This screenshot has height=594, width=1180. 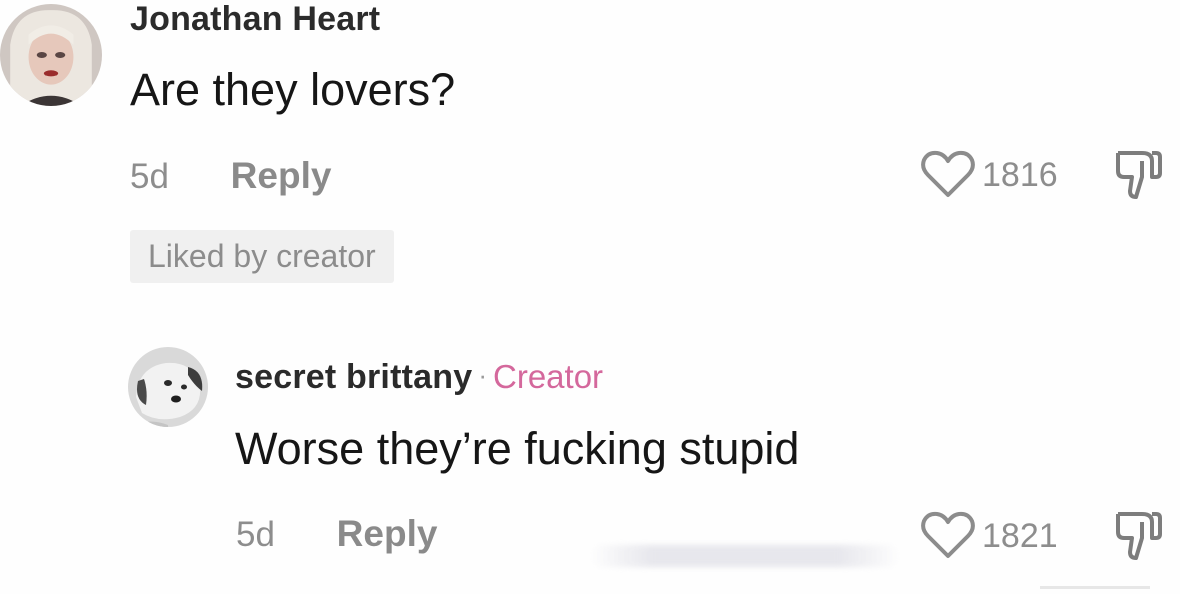 What do you see at coordinates (1095, 587) in the screenshot?
I see `divider` at bounding box center [1095, 587].